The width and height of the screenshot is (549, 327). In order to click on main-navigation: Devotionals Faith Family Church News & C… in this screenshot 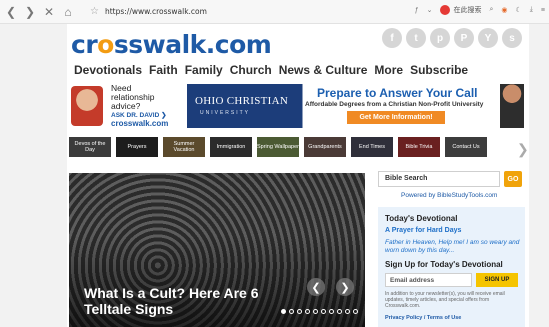, I will do `click(271, 70)`.